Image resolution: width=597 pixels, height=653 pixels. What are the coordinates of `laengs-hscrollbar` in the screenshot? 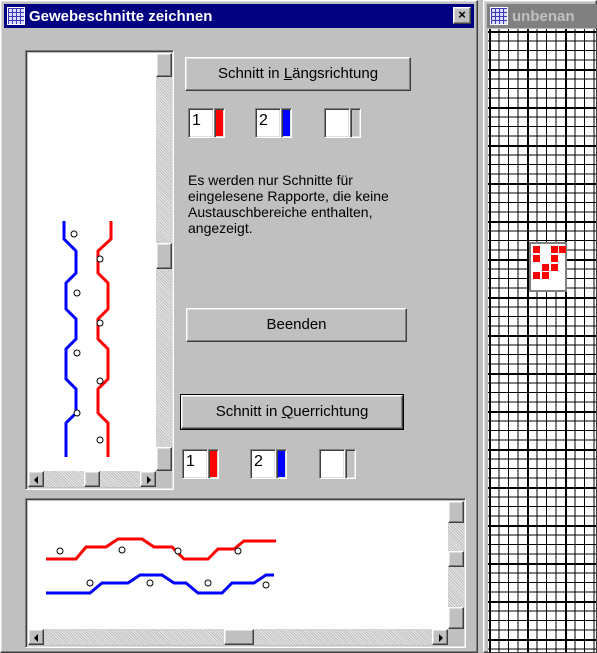 It's located at (92, 479).